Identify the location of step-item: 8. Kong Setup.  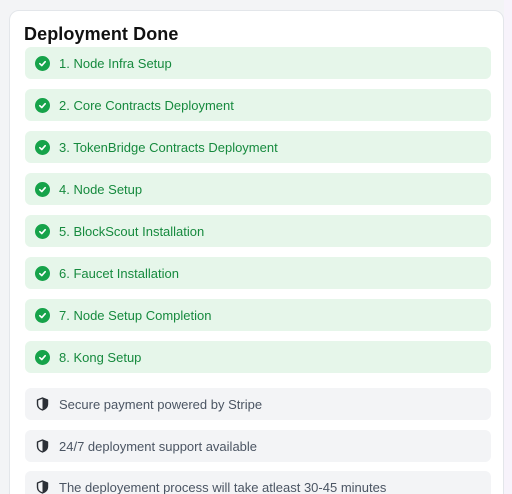
(258, 357).